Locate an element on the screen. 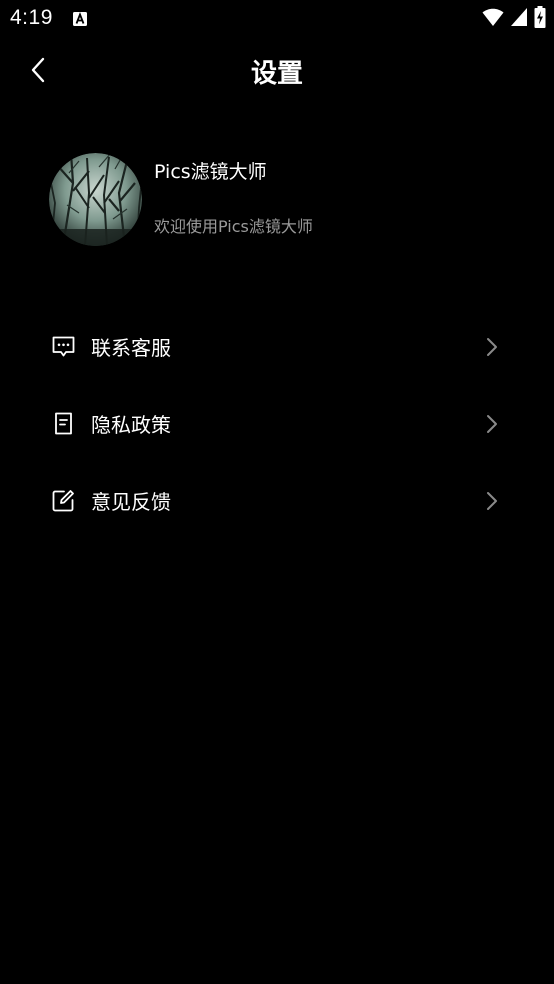 The height and width of the screenshot is (984, 554). profile-subtitle: 欢迎使用Pics滤镜大师 is located at coordinates (233, 226).